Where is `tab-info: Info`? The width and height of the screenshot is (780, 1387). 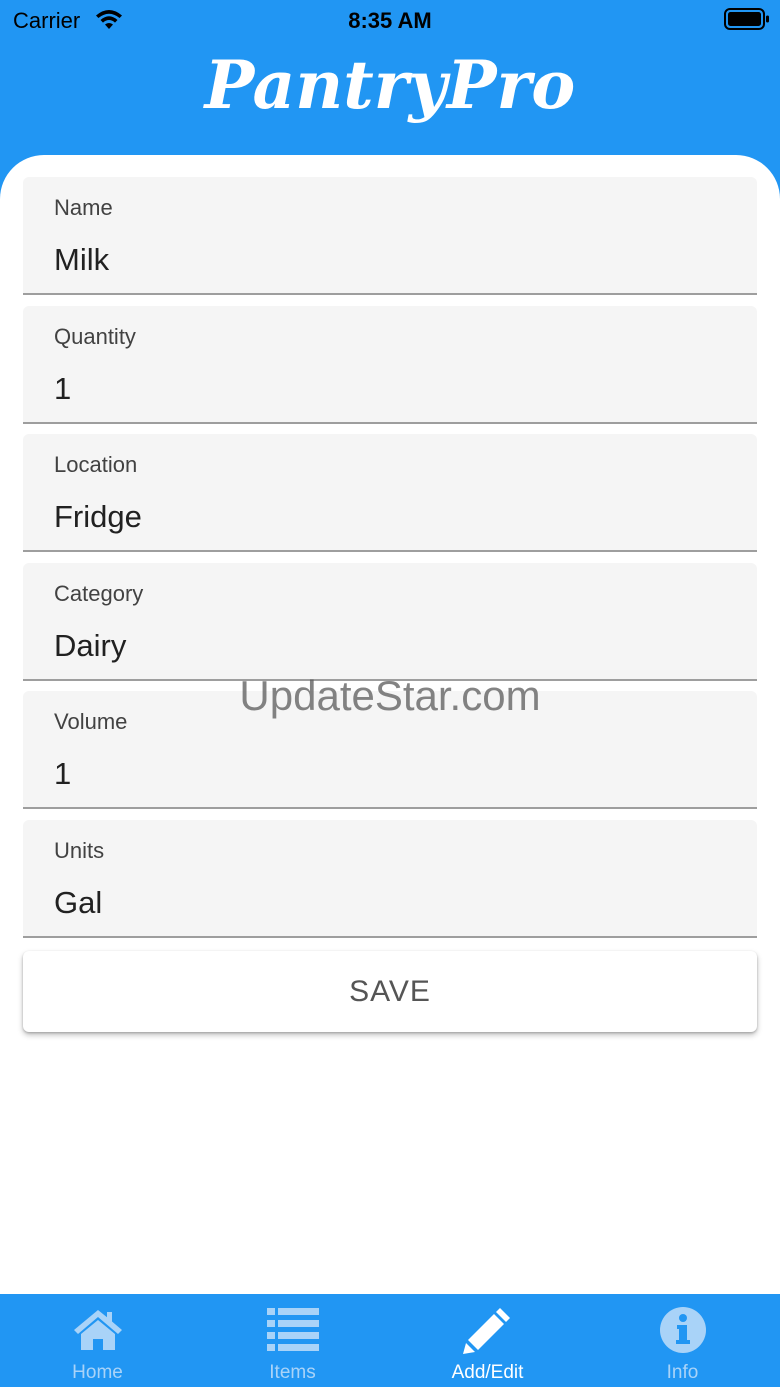 tab-info: Info is located at coordinates (682, 1340).